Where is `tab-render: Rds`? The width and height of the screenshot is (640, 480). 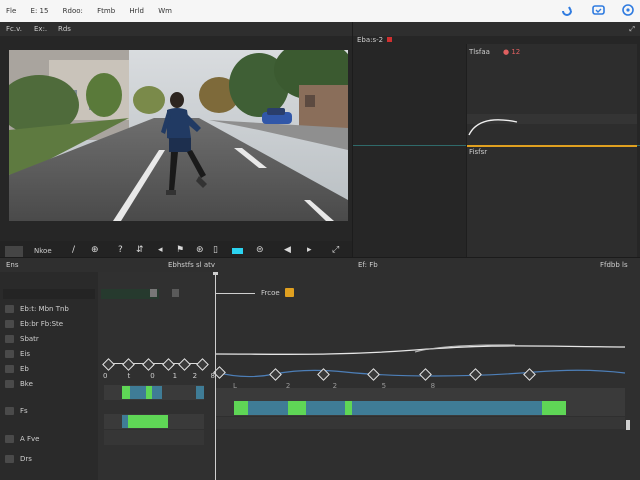 tab-render: Rds is located at coordinates (64, 29).